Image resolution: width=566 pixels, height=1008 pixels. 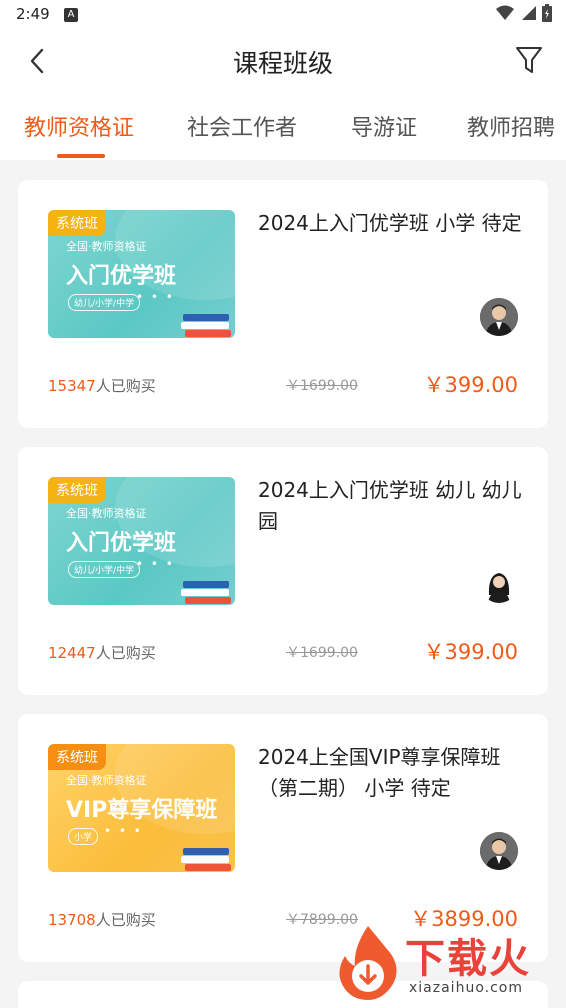 I want to click on buyers-number: 15347, so click(x=72, y=386).